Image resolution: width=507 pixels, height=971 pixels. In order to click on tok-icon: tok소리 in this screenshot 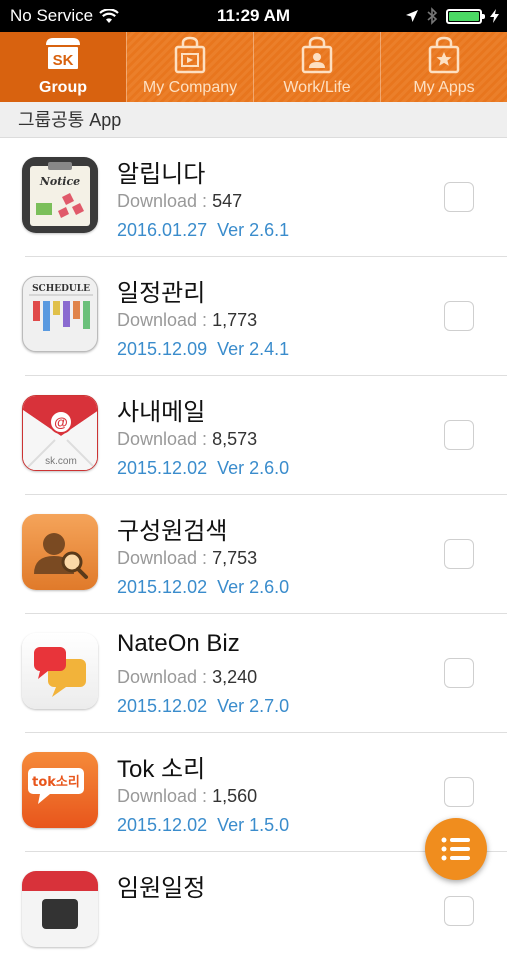, I will do `click(60, 790)`.